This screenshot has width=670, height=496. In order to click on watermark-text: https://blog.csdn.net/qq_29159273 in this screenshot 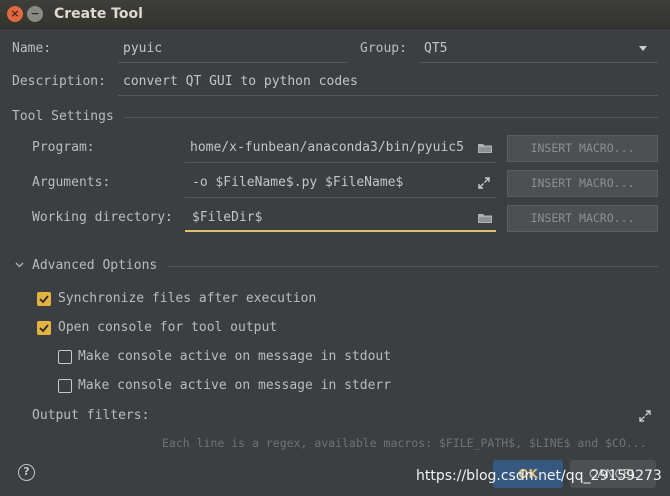, I will do `click(539, 476)`.